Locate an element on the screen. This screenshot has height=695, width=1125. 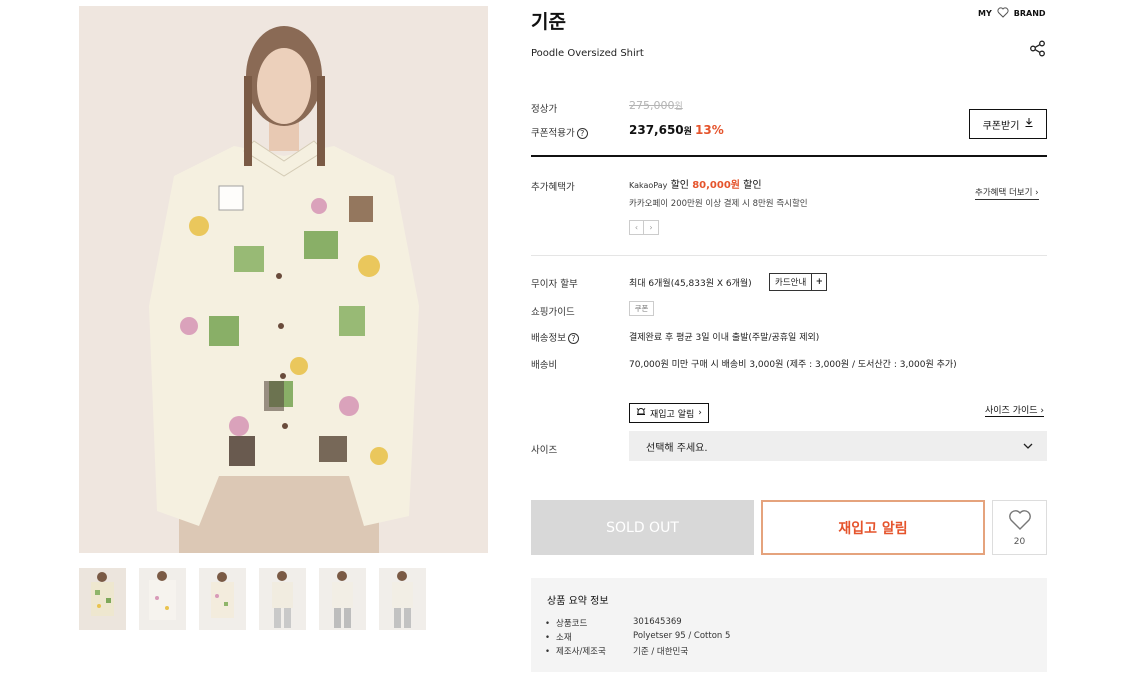
bell-icon is located at coordinates (641, 413).